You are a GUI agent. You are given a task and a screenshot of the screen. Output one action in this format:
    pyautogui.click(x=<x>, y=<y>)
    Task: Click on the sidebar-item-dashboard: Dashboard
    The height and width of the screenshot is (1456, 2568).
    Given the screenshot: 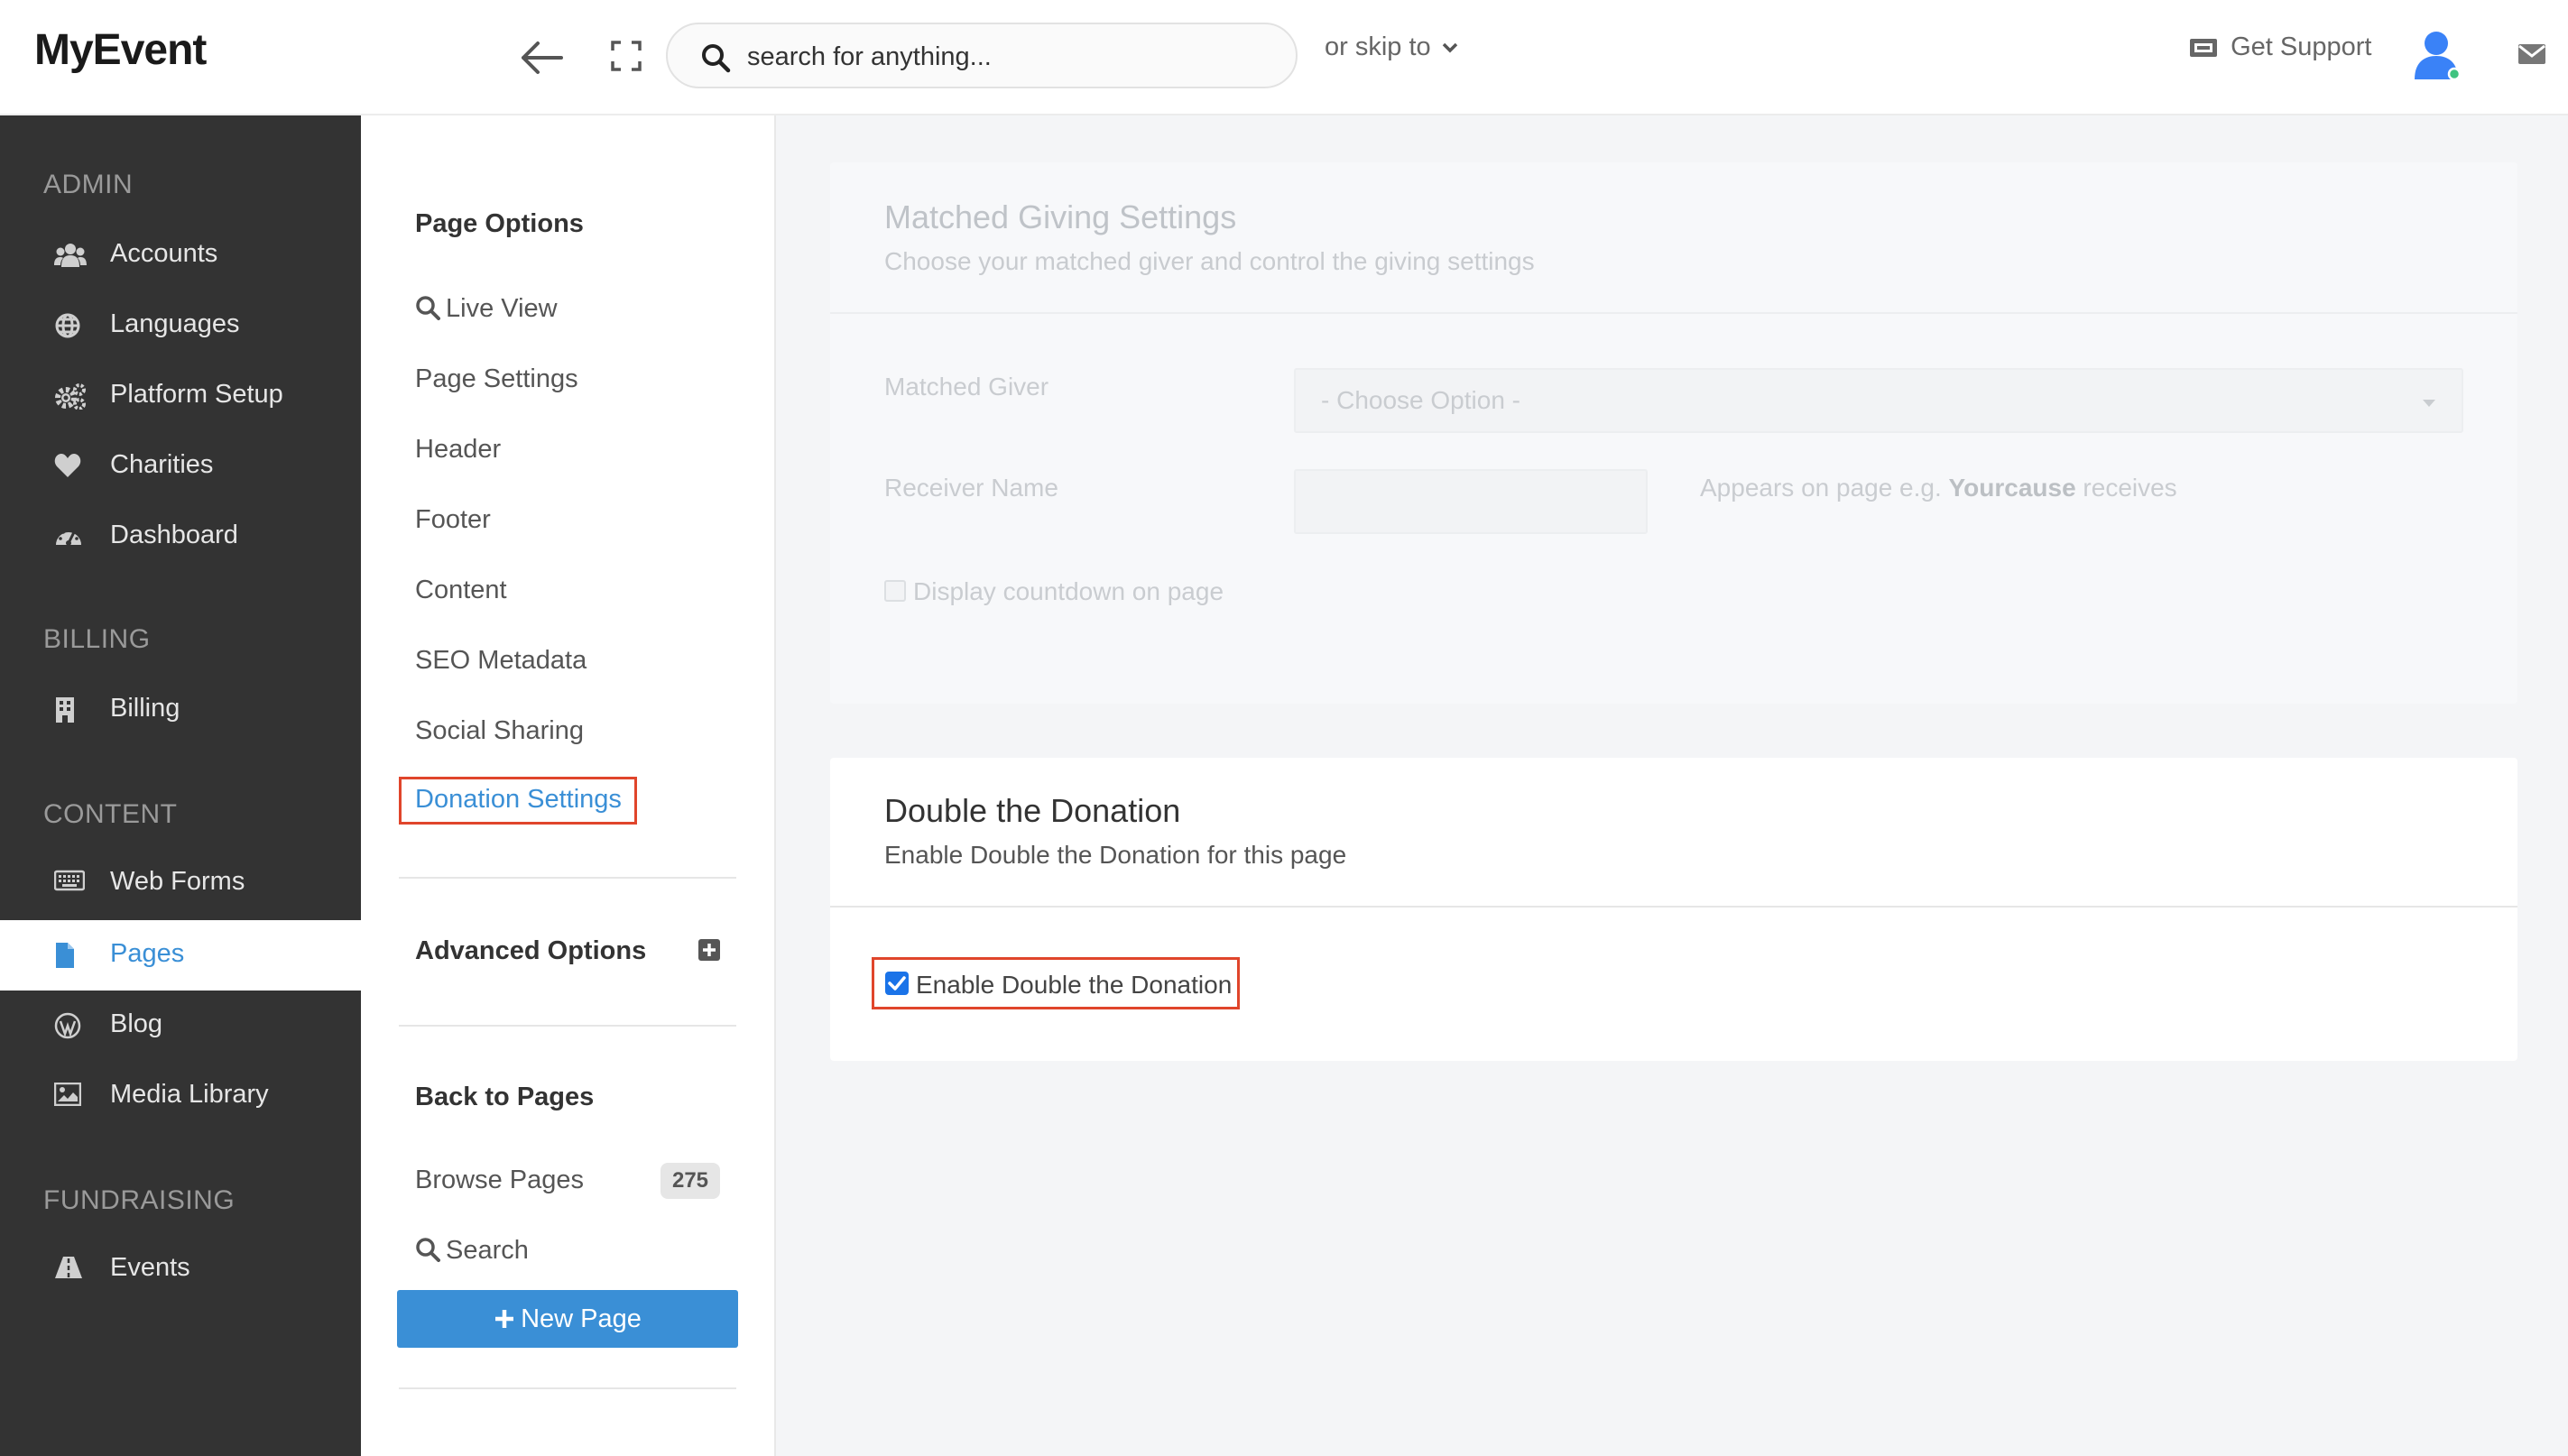 What is the action you would take?
    pyautogui.click(x=180, y=537)
    